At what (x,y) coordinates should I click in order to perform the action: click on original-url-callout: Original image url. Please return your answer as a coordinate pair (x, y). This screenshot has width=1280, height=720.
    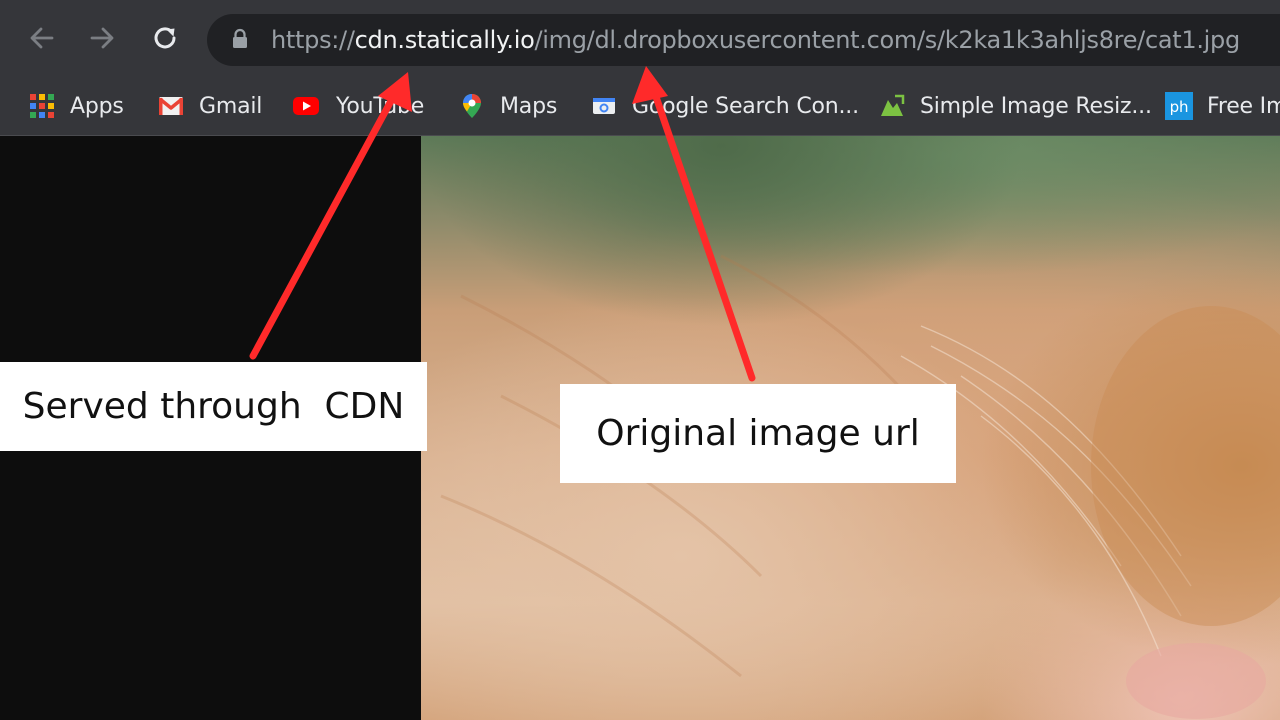
    Looking at the image, I should click on (758, 433).